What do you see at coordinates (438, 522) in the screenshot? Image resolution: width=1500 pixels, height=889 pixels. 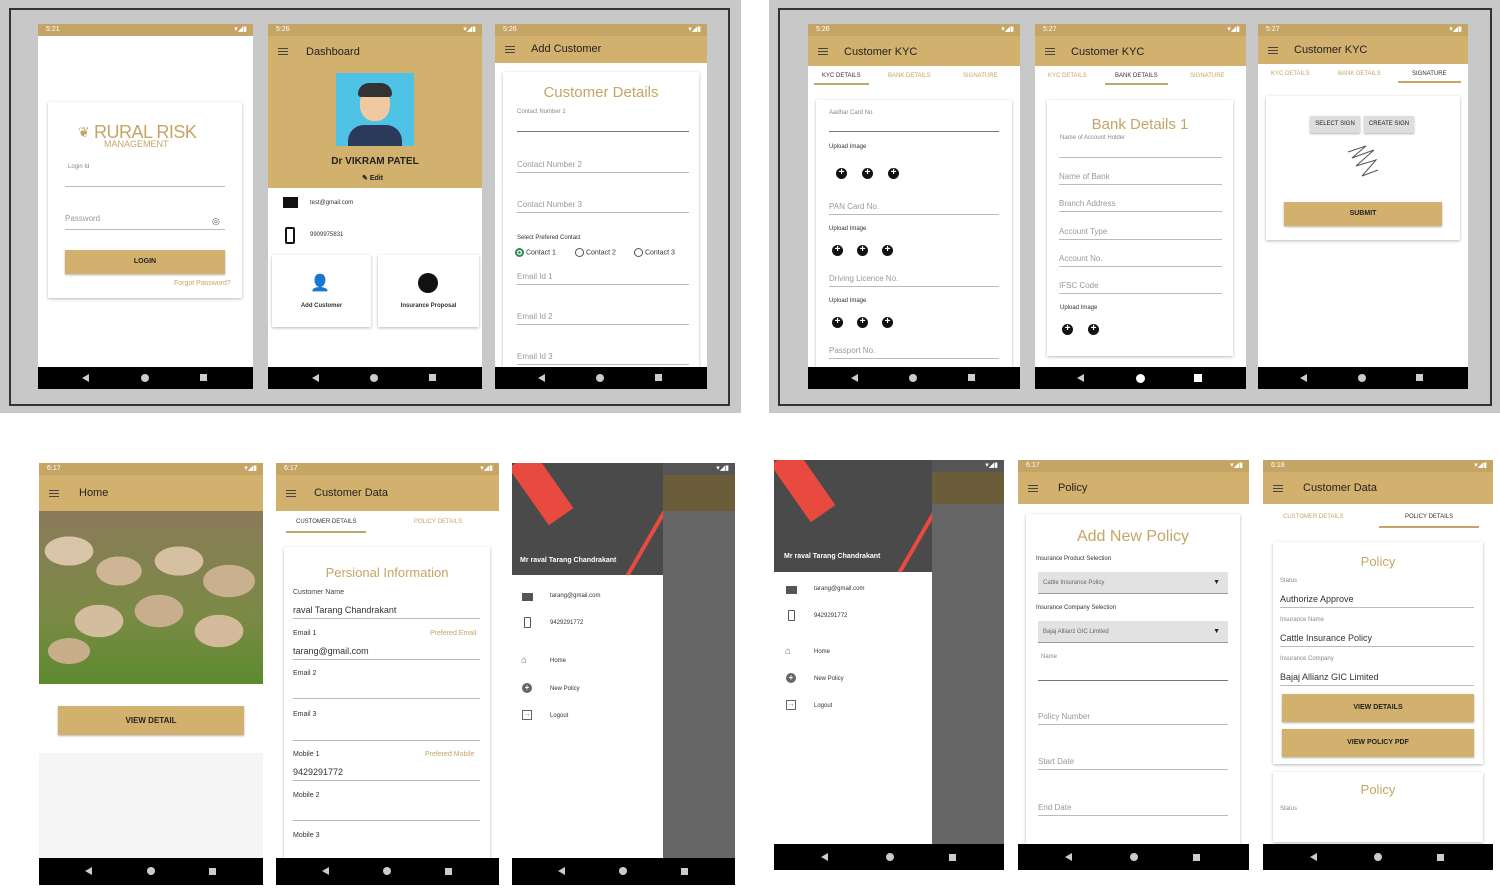 I see `tab-policy-details: POLICY DETAILS` at bounding box center [438, 522].